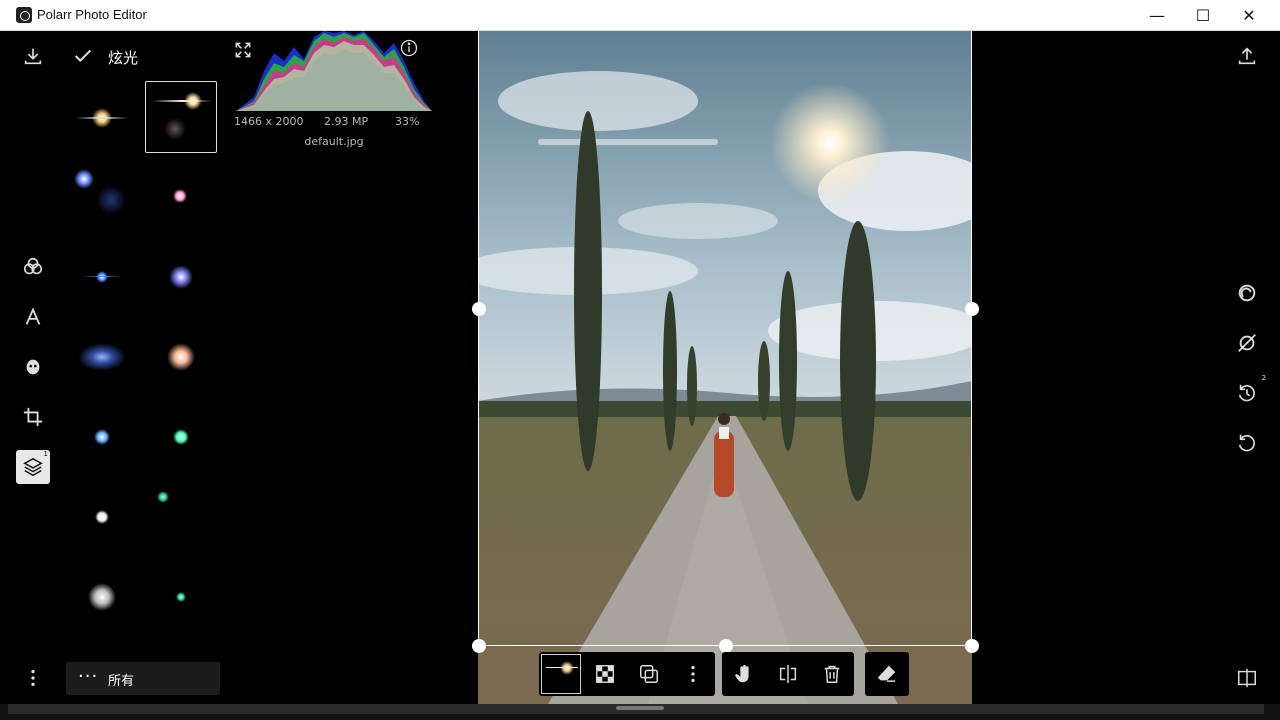 The height and width of the screenshot is (720, 1280). What do you see at coordinates (88, 676) in the screenshot?
I see `more-horizontal-icon: ···` at bounding box center [88, 676].